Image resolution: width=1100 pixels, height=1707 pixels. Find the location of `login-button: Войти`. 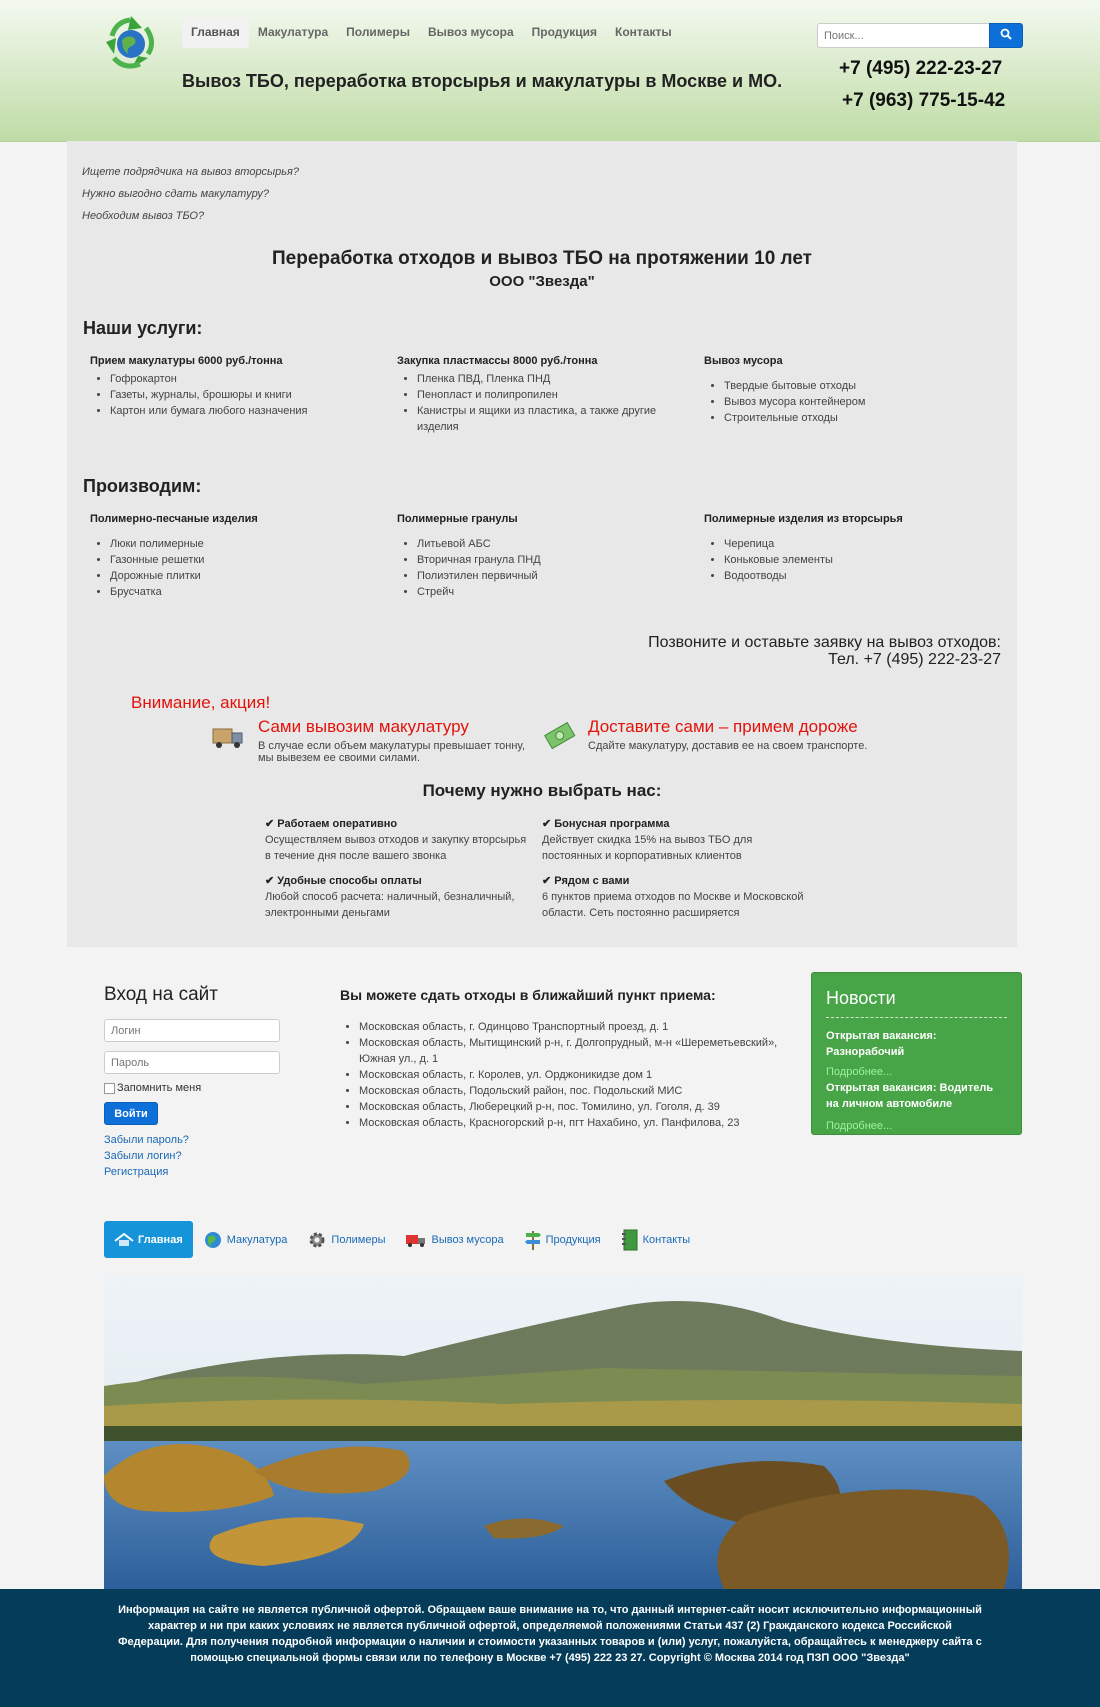

login-button: Войти is located at coordinates (131, 1113).